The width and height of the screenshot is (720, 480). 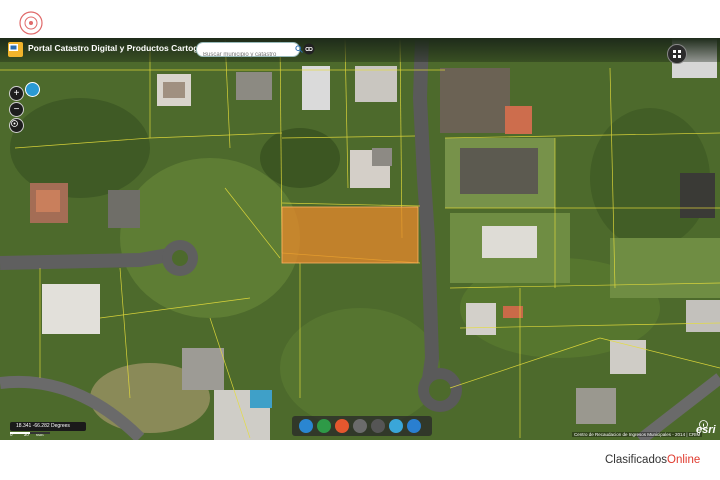 What do you see at coordinates (342, 426) in the screenshot?
I see `basemap-gallery-icon` at bounding box center [342, 426].